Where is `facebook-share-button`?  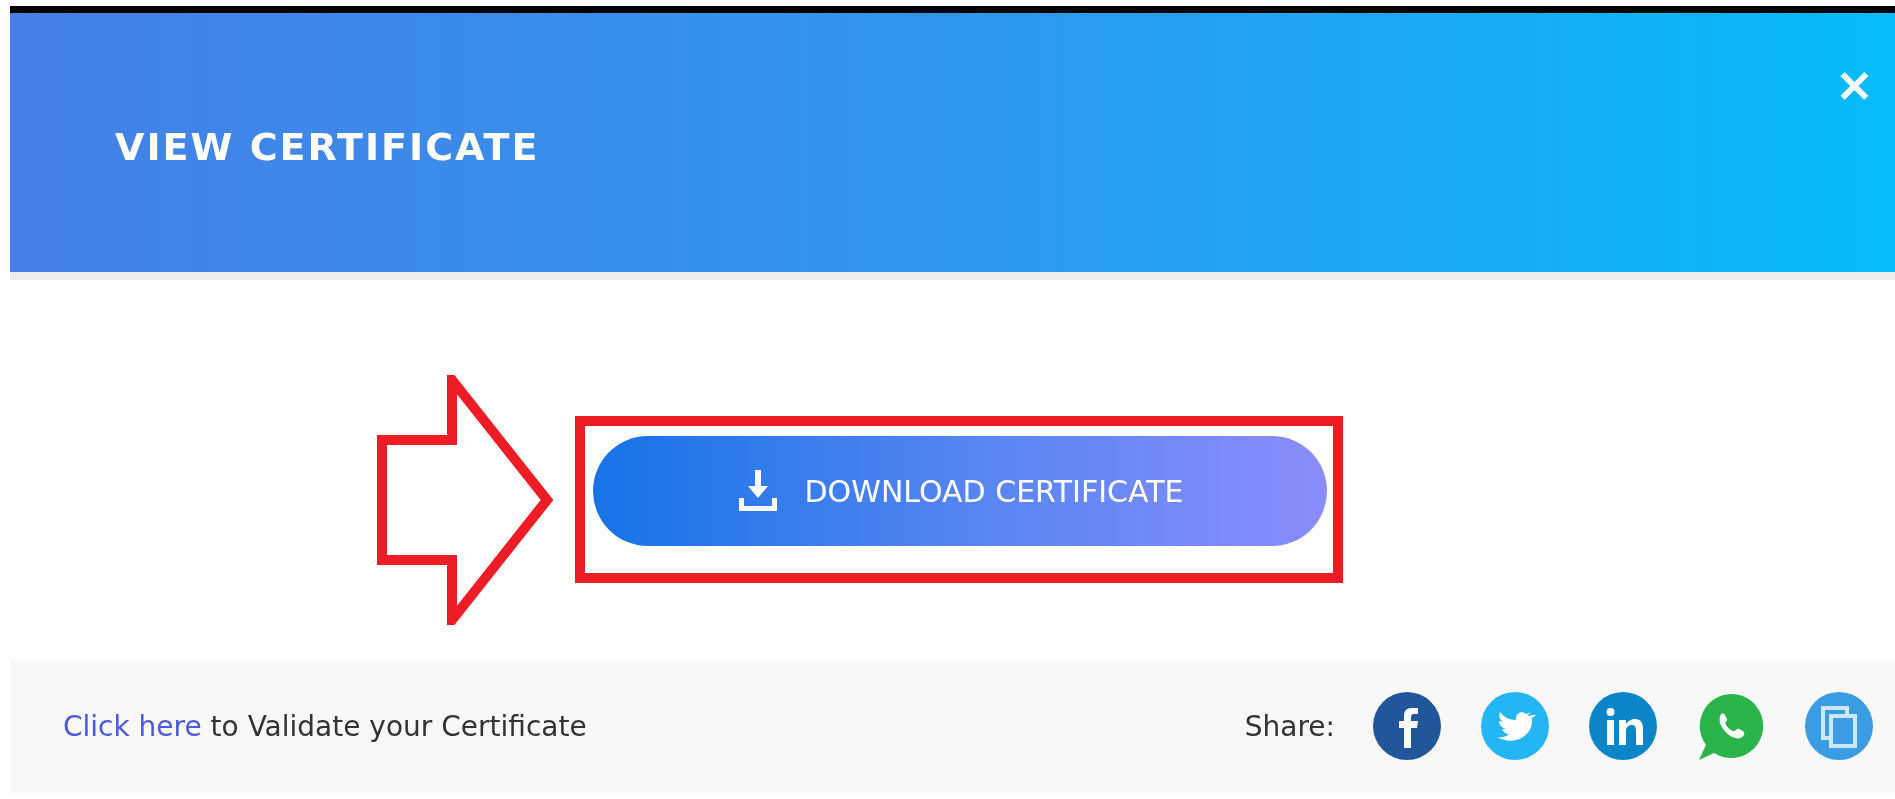 facebook-share-button is located at coordinates (1407, 726).